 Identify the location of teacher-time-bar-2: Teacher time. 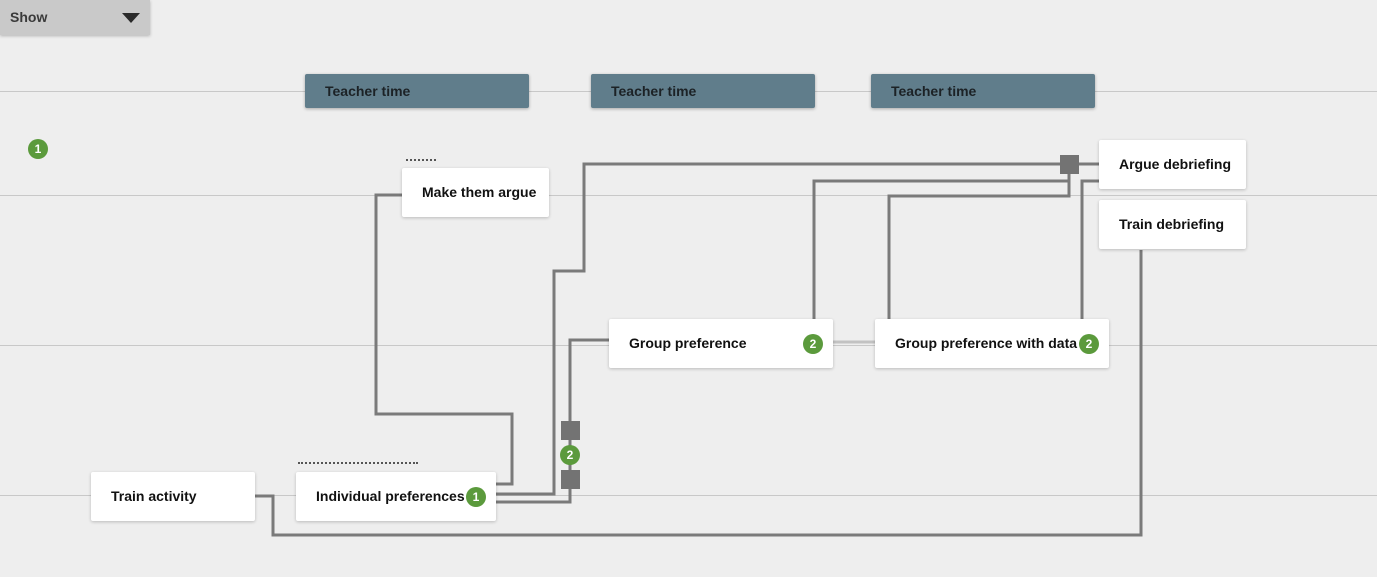
(703, 91).